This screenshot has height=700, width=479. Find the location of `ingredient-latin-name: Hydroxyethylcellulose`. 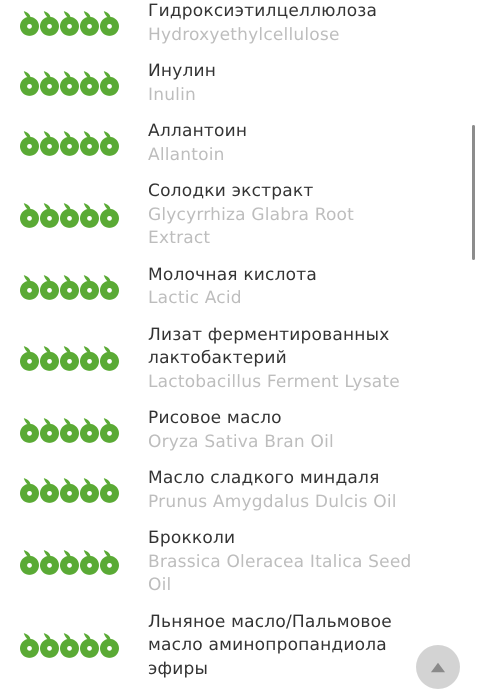

ingredient-latin-name: Hydroxyethylcellulose is located at coordinates (244, 35).